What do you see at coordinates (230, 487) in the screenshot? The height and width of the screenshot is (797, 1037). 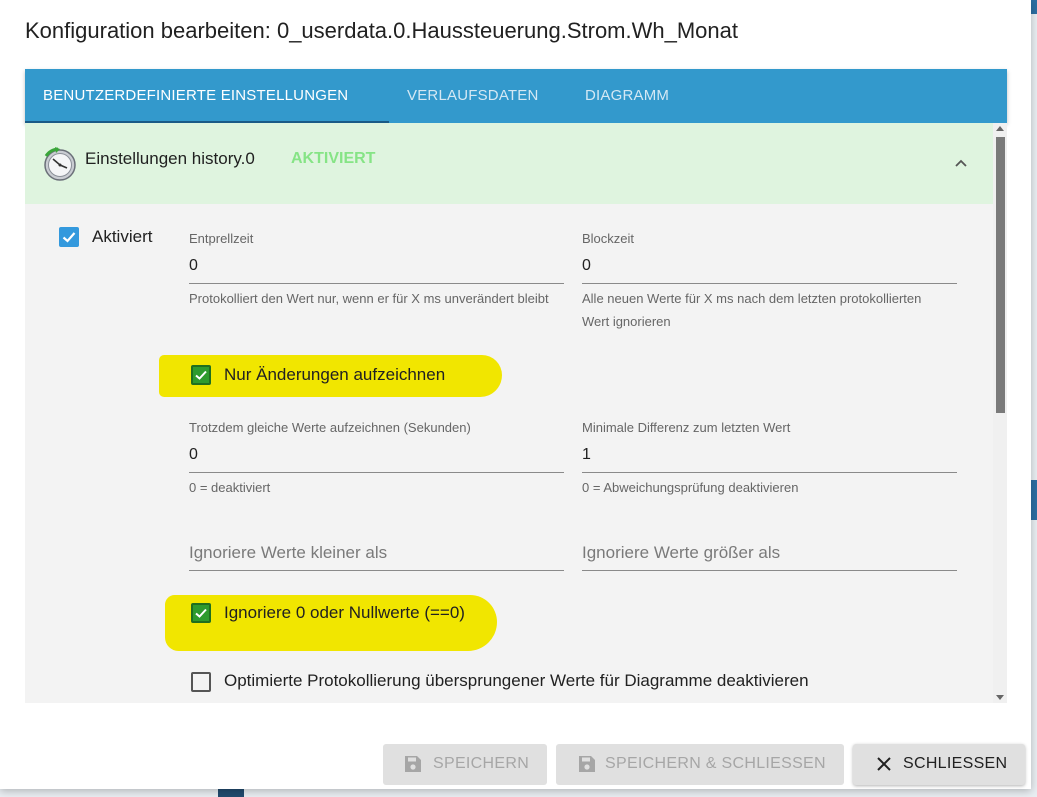 I see `change-interval-helper: 0 = deaktiviert` at bounding box center [230, 487].